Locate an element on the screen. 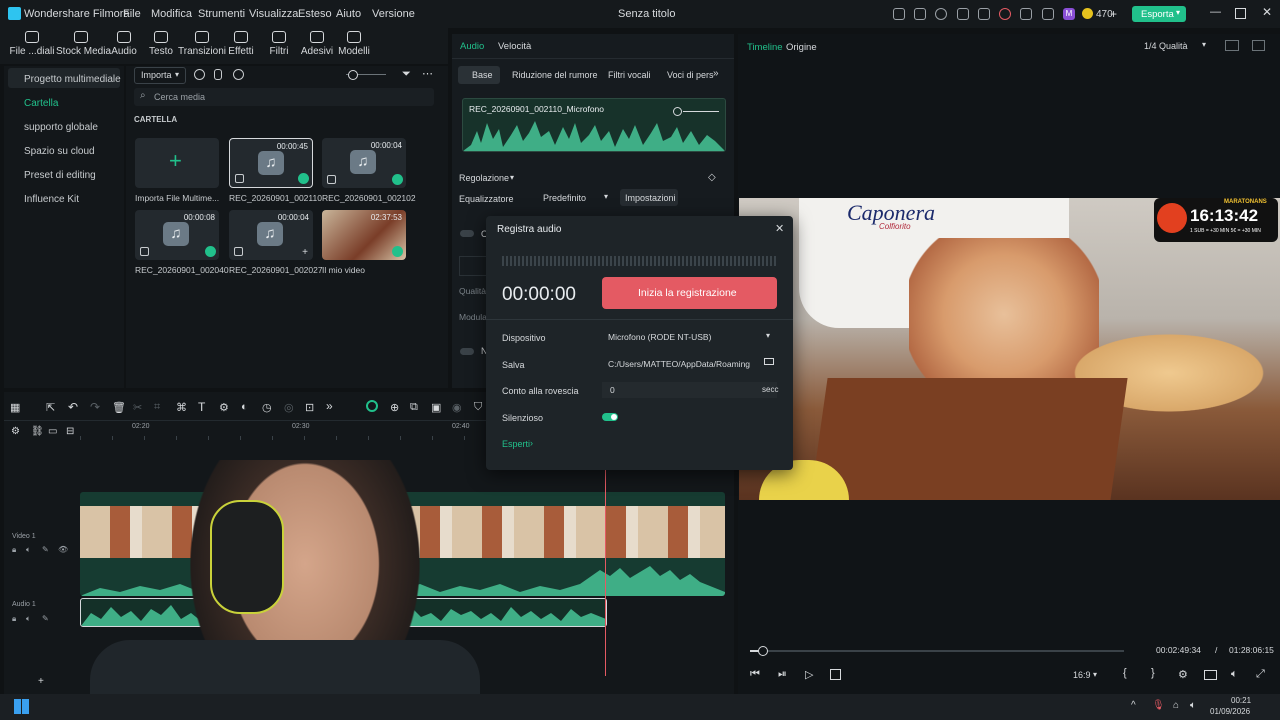 This screenshot has width=1280, height=720. avatar: M is located at coordinates (1069, 14).